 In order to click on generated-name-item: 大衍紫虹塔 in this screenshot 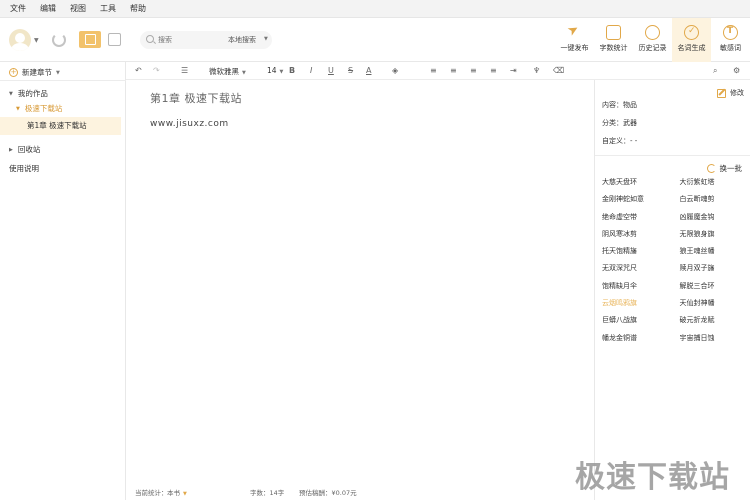, I will do `click(714, 182)`.